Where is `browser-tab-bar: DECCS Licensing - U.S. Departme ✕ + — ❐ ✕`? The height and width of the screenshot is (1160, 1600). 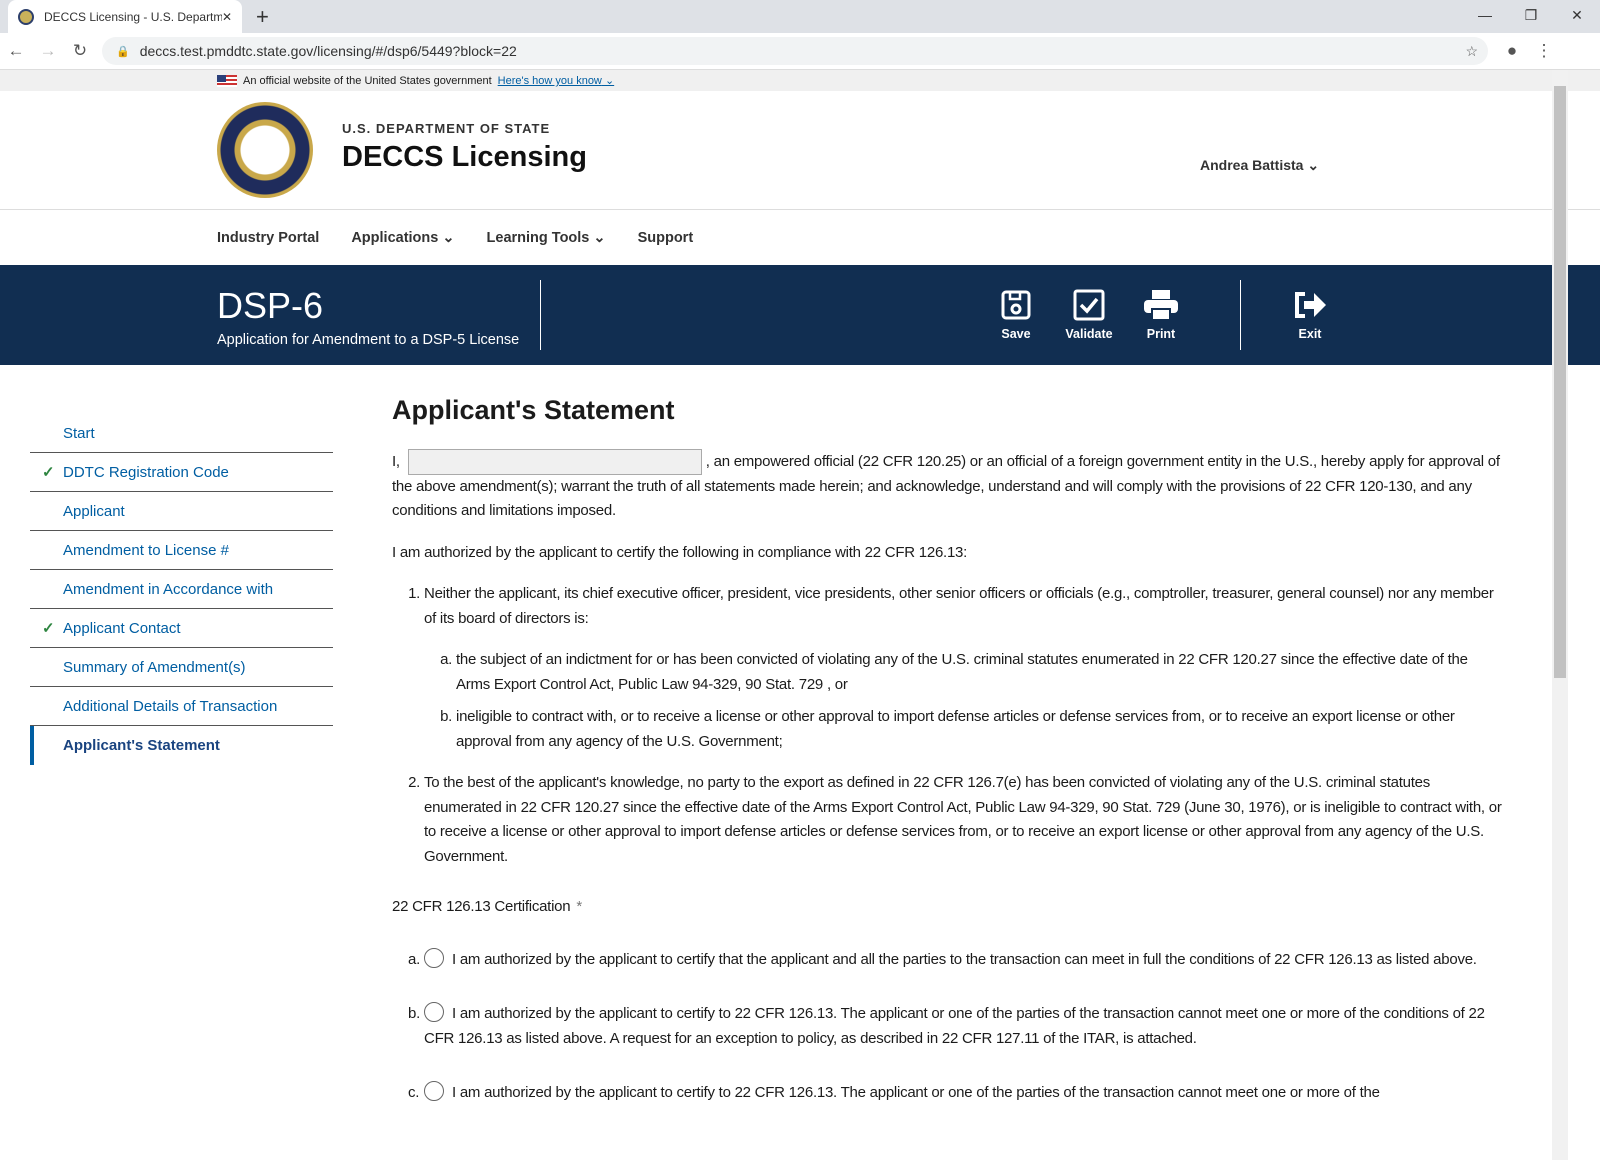 browser-tab-bar: DECCS Licensing - U.S. Departme ✕ + — ❐ ✕ is located at coordinates (800, 16).